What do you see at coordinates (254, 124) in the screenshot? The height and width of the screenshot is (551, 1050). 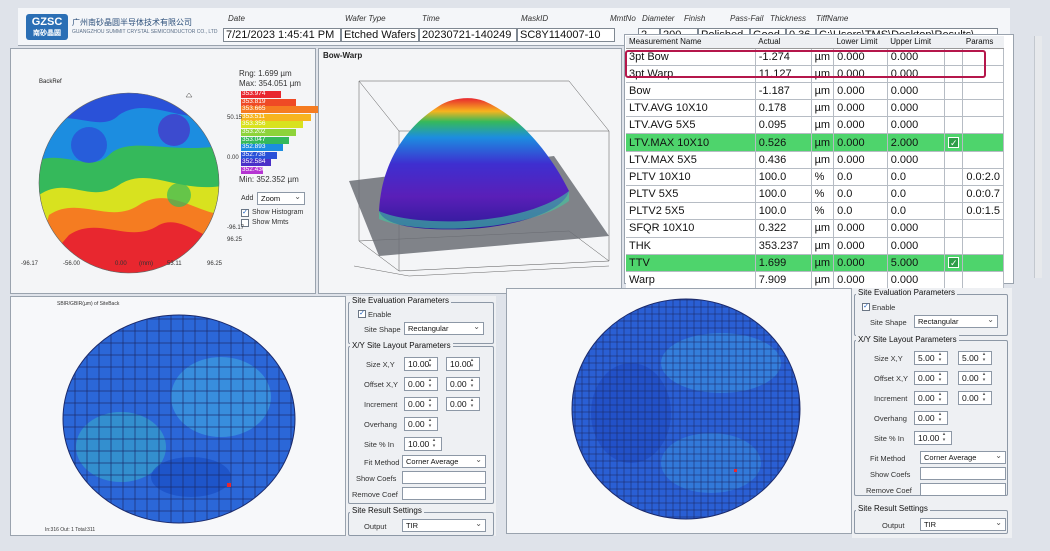 I see `legend-value: 353.356` at bounding box center [254, 124].